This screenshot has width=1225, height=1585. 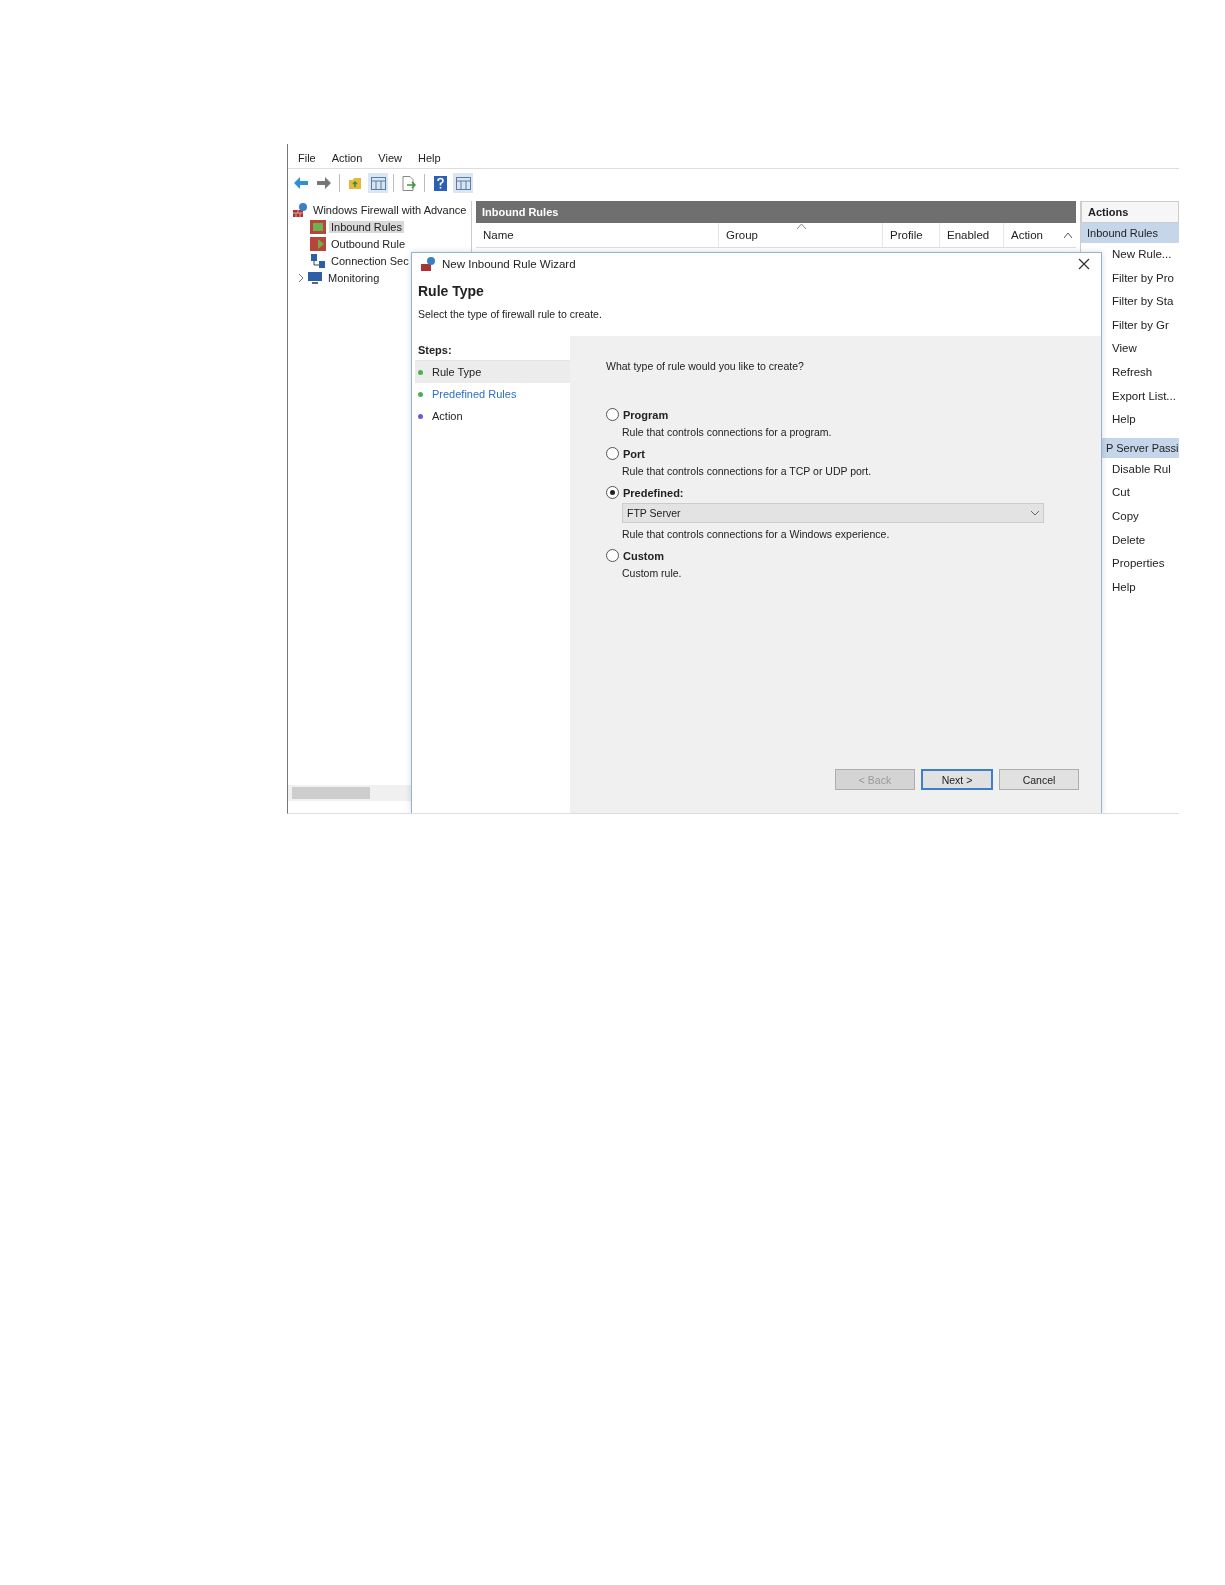 I want to click on export-icon, so click(x=409, y=183).